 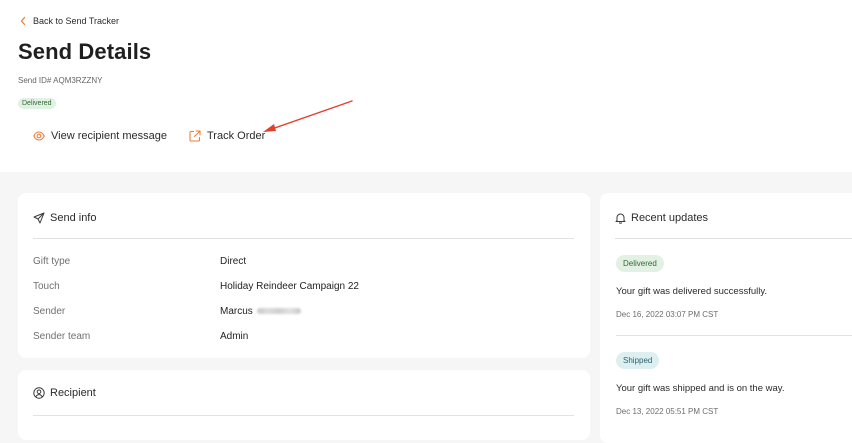 What do you see at coordinates (62, 336) in the screenshot?
I see `sender-team-label: Sender team` at bounding box center [62, 336].